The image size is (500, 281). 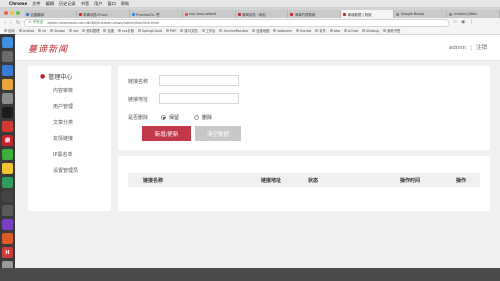 I want to click on submit-button: 新增/更新, so click(x=166, y=133).